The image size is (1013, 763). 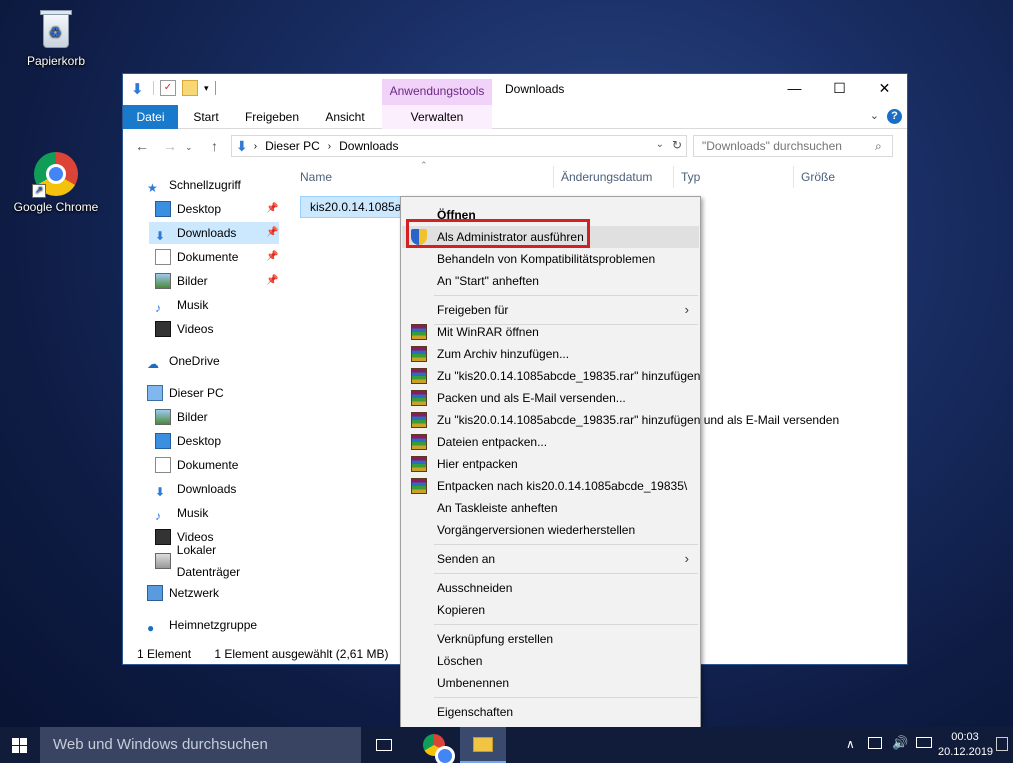 What do you see at coordinates (550, 588) in the screenshot?
I see `menu-item-cut: Ausschneiden` at bounding box center [550, 588].